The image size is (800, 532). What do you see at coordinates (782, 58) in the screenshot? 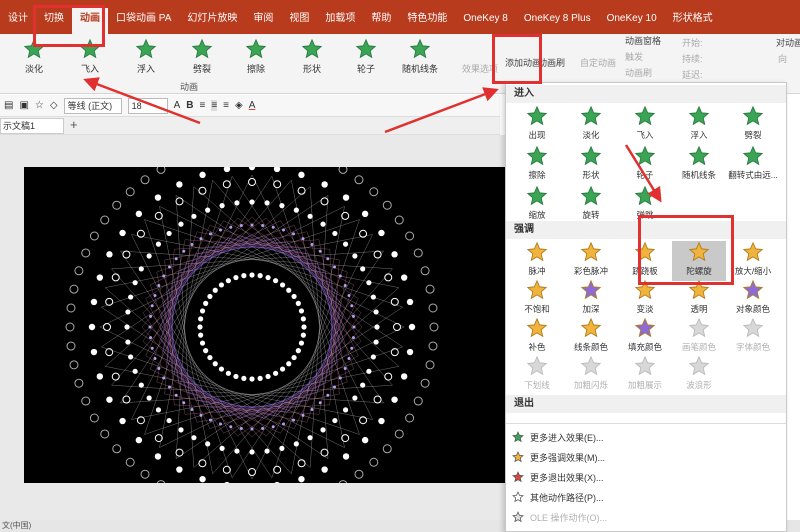
I see `move-earlier-button: 向` at bounding box center [782, 58].